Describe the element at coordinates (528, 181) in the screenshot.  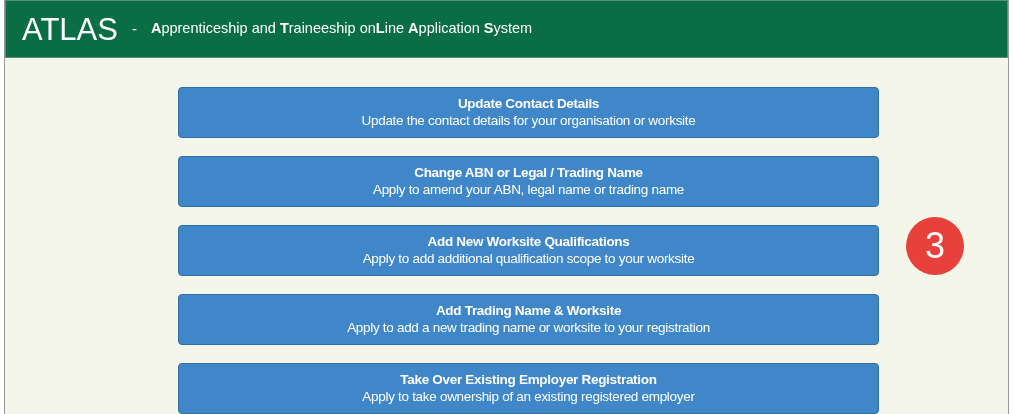
I see `action-button: Change ABN or Legal / Trading Name Apply to amend your ABN, legal name or trading name` at that location.